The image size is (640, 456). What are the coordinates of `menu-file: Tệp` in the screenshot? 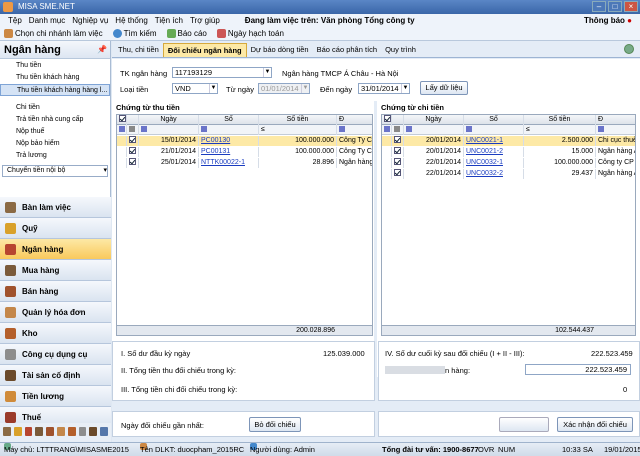 It's located at (15, 20).